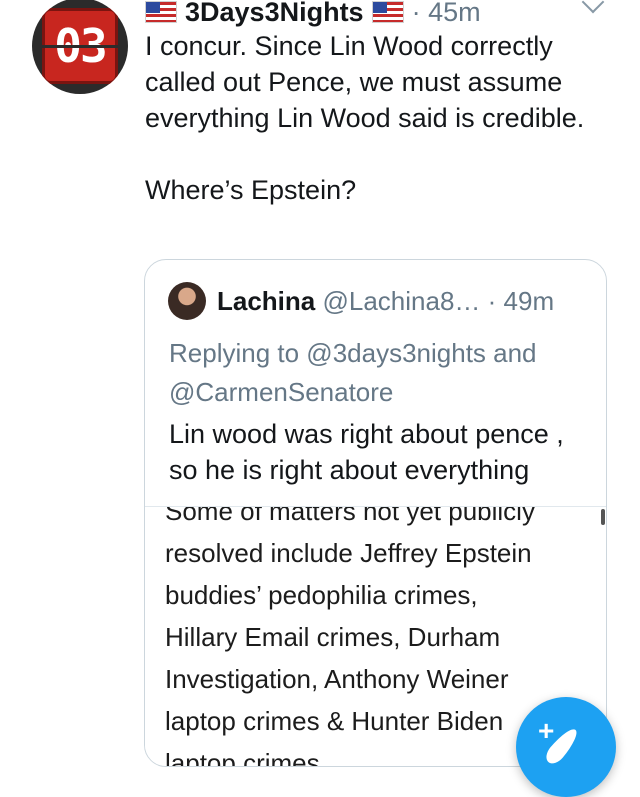 The width and height of the screenshot is (640, 797). Describe the element at coordinates (521, 301) in the screenshot. I see `quoted-time: · 49m` at that location.